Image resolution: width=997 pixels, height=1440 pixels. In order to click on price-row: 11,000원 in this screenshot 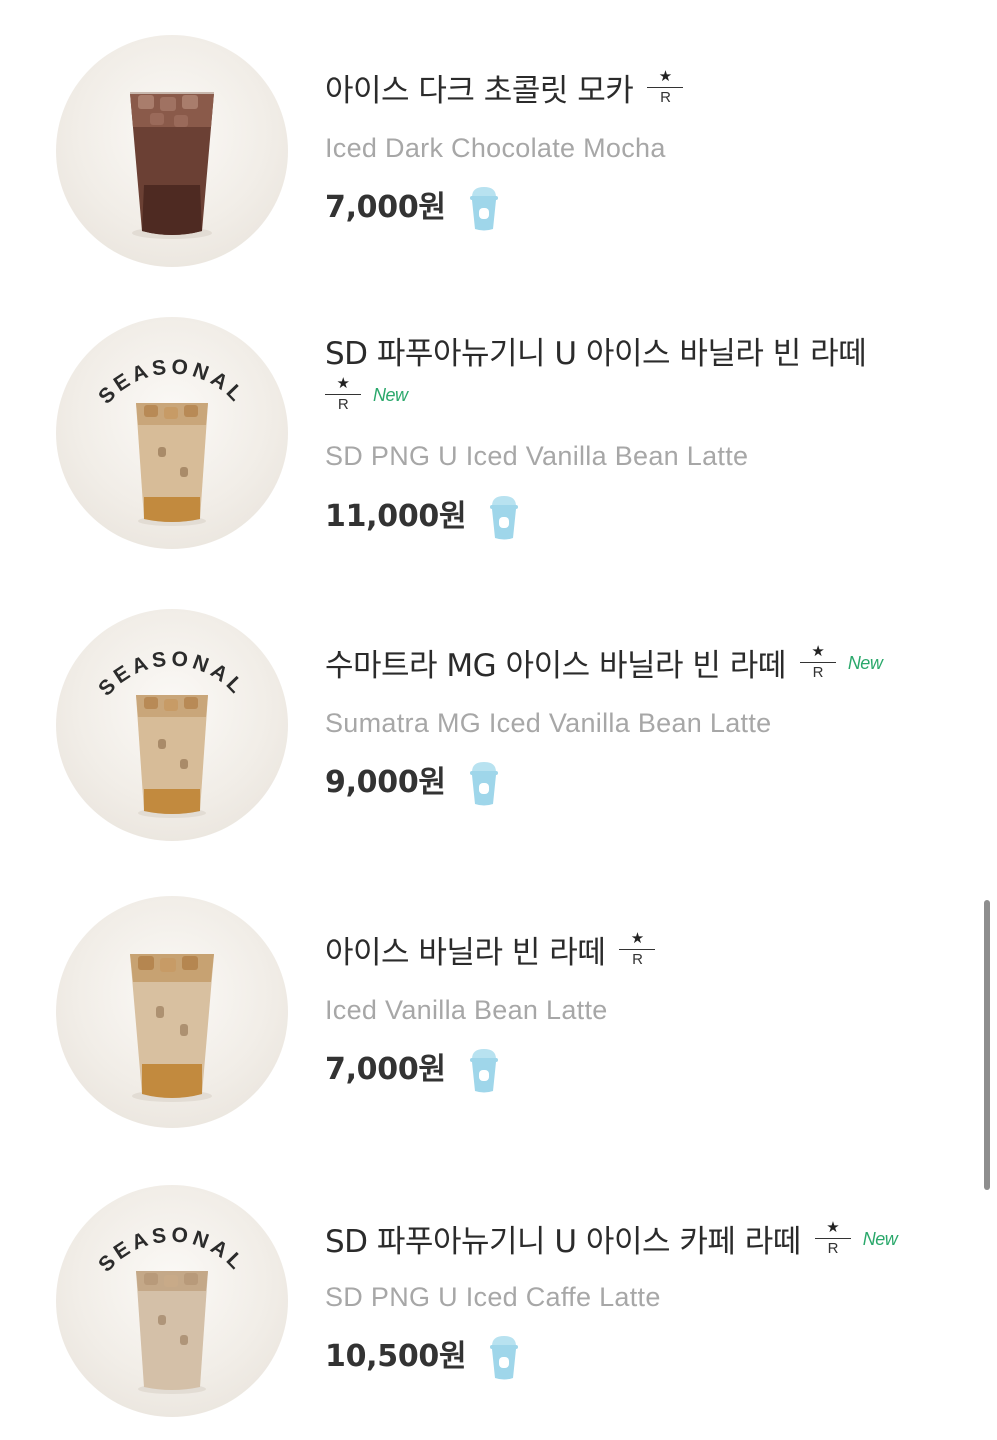, I will do `click(422, 519)`.